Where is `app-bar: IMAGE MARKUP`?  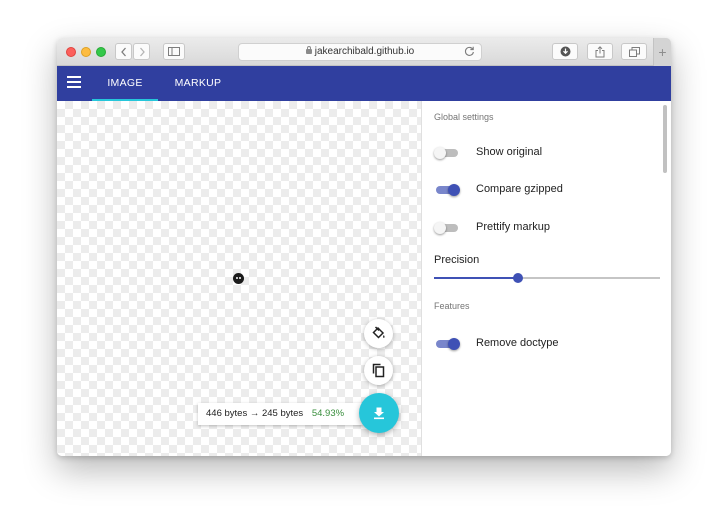 app-bar: IMAGE MARKUP is located at coordinates (364, 83).